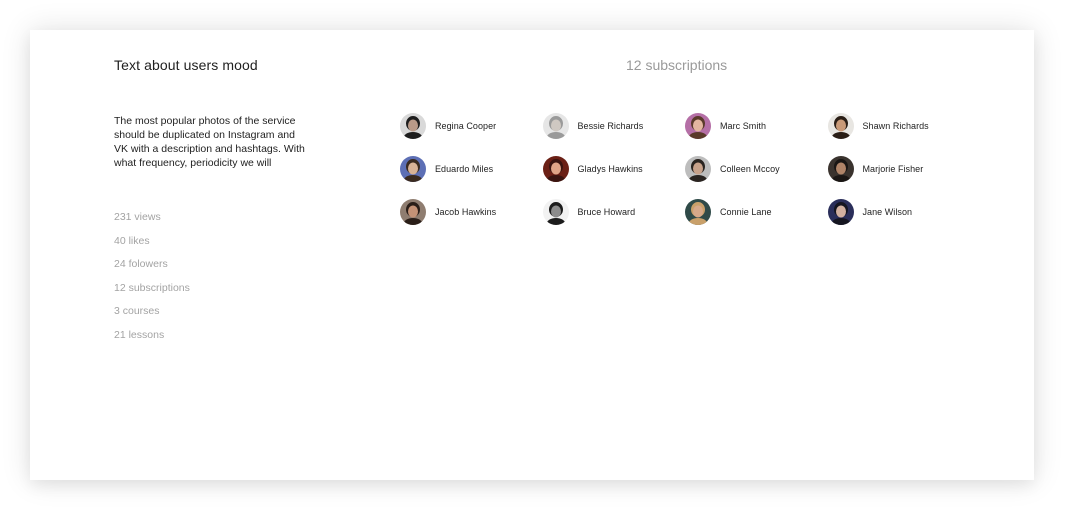 This screenshot has height=510, width=1065. I want to click on user-name: Bruce Howard, so click(607, 212).